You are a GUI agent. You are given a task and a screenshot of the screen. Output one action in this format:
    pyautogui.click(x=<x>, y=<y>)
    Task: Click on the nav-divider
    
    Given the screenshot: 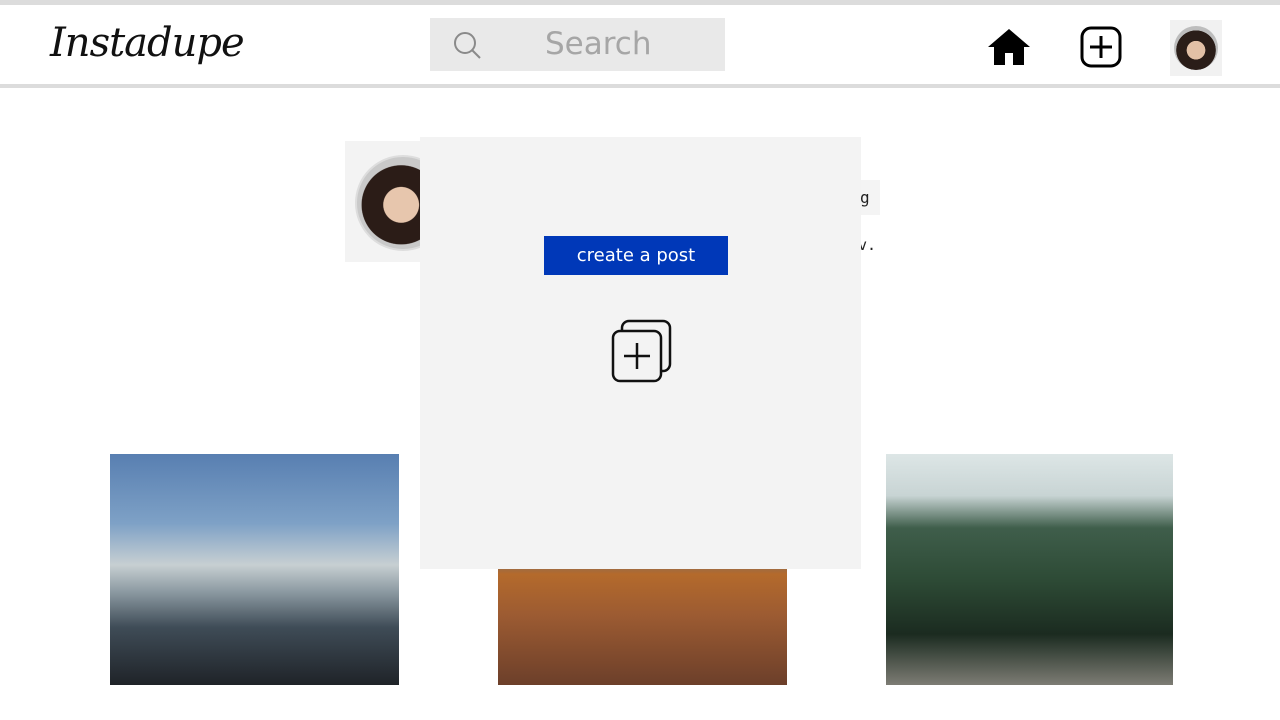 What is the action you would take?
    pyautogui.click(x=640, y=86)
    